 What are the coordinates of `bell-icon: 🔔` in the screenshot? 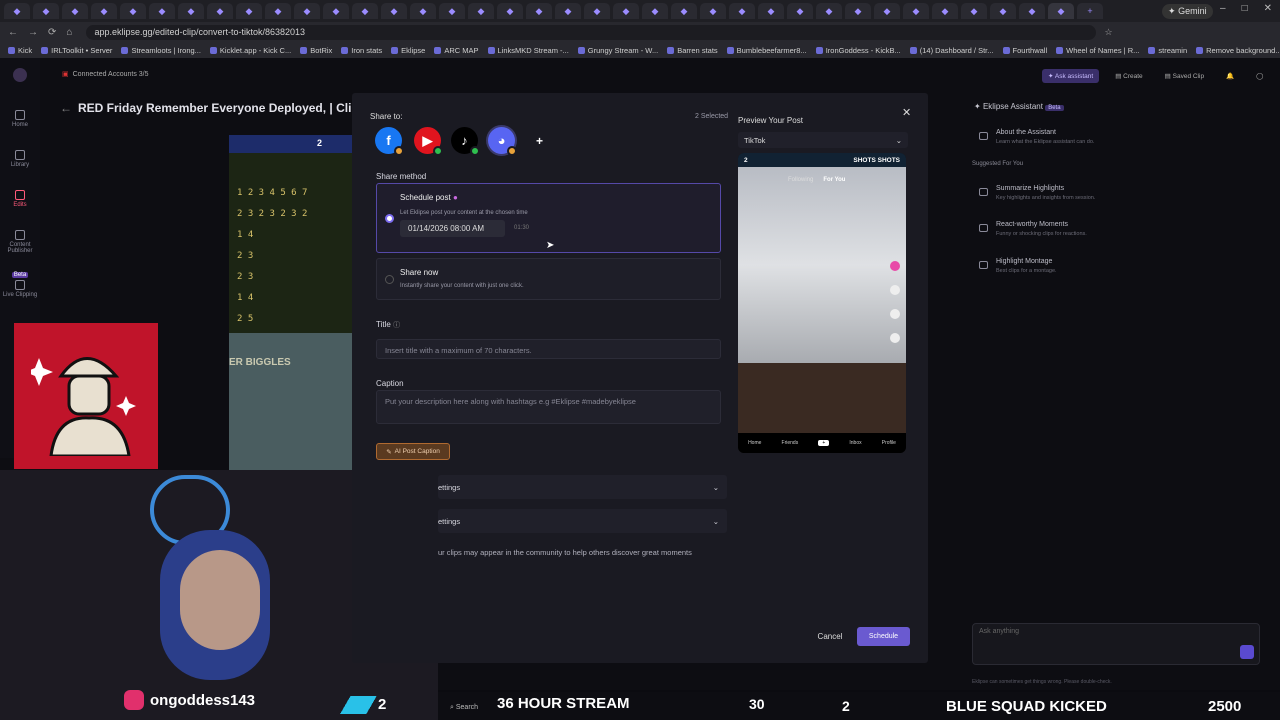 It's located at (1230, 76).